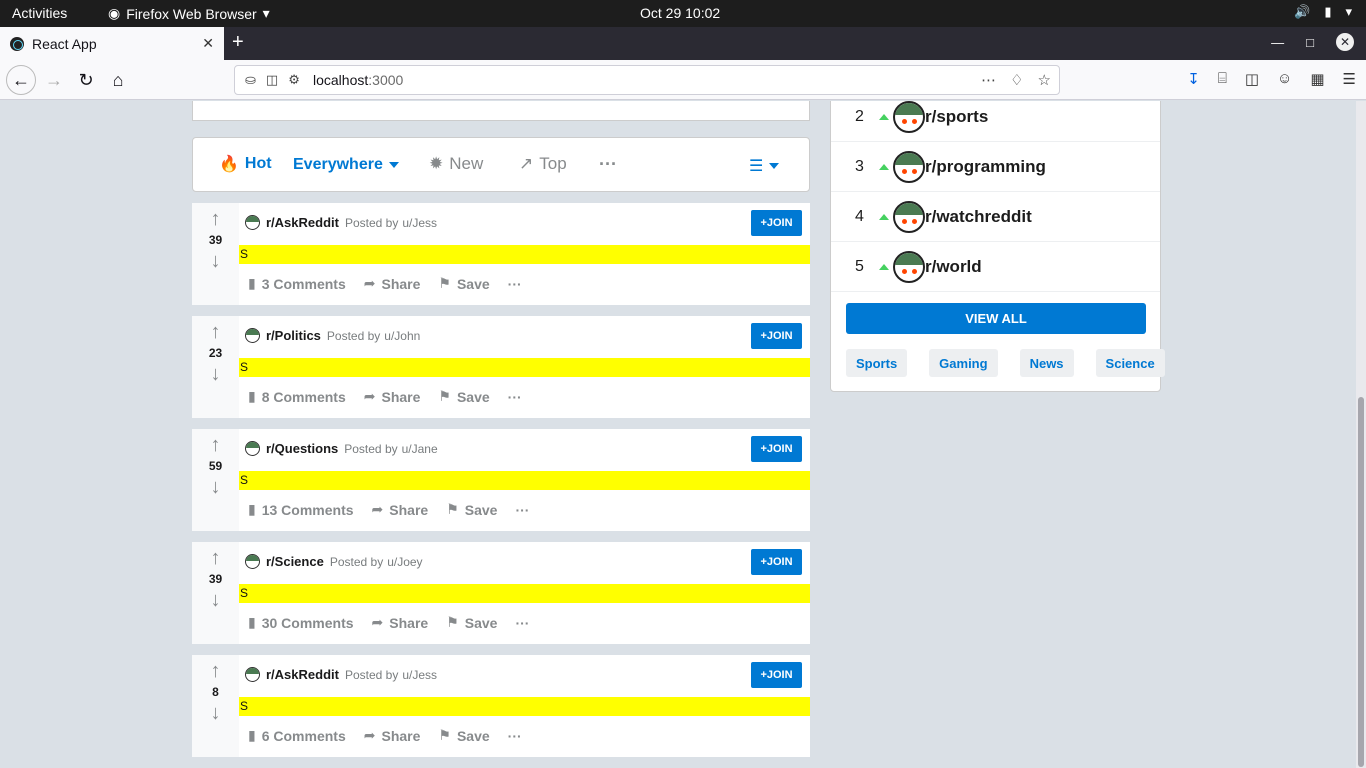 The image size is (1366, 768). Describe the element at coordinates (1130, 363) in the screenshot. I see `topic-chip: Science` at that location.